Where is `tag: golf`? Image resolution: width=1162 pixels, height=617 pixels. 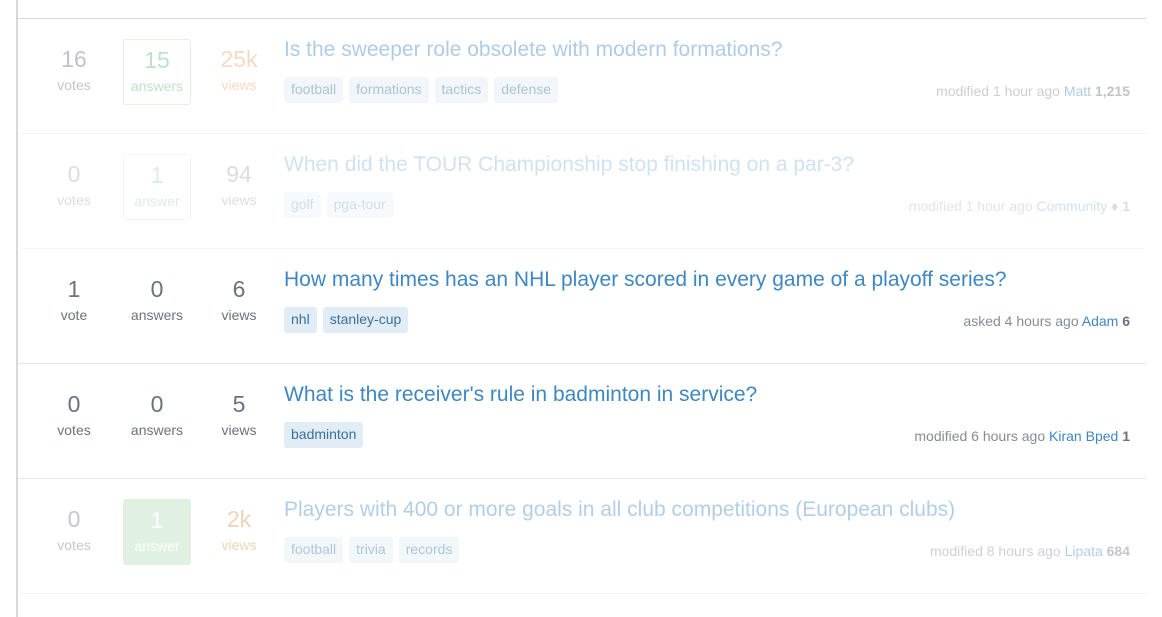 tag: golf is located at coordinates (302, 205).